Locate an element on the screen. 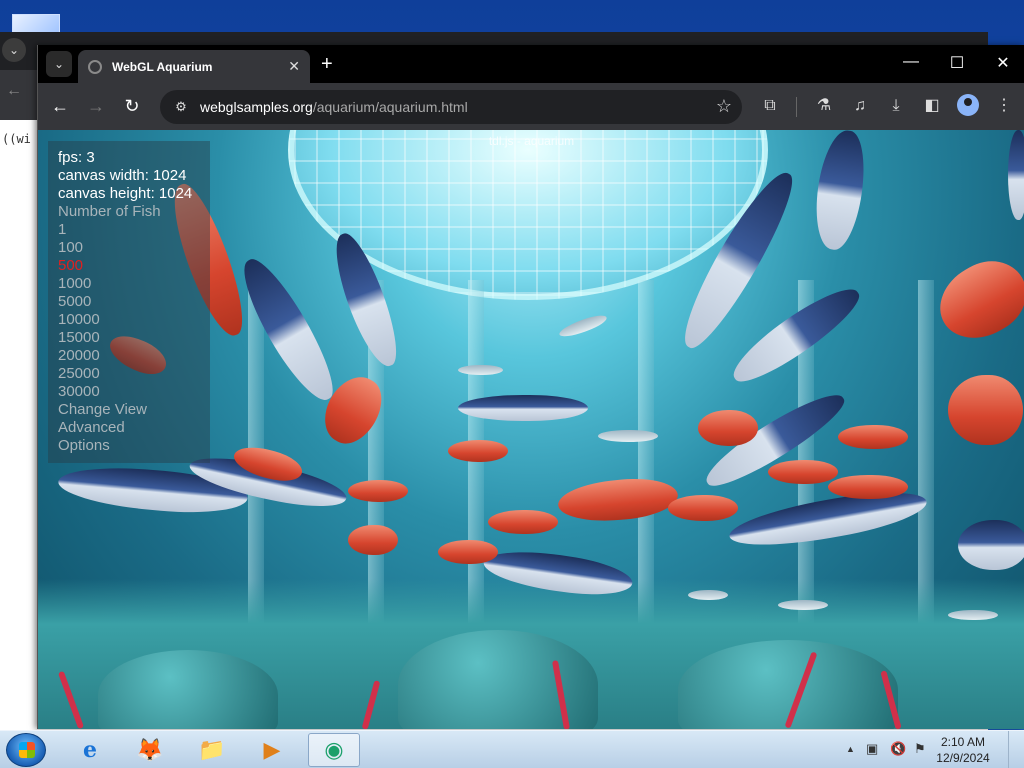  menu-icon: ⋮ is located at coordinates (1004, 106).